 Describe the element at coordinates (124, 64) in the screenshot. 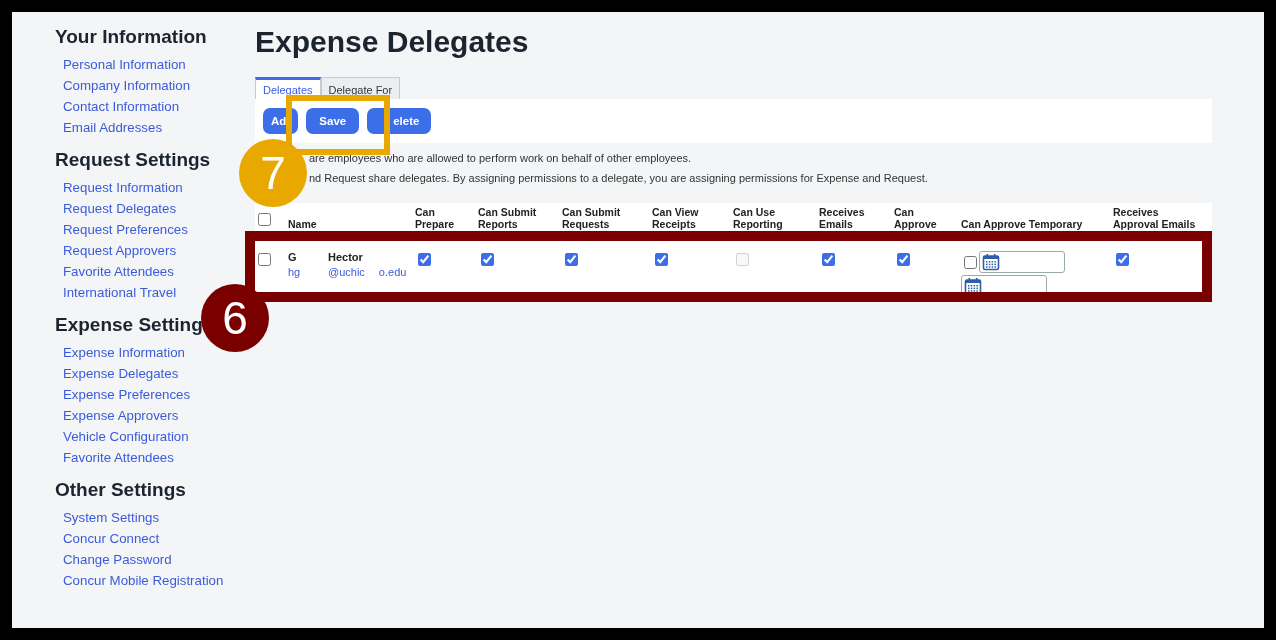

I see `sidebar-link: Personal Information` at that location.